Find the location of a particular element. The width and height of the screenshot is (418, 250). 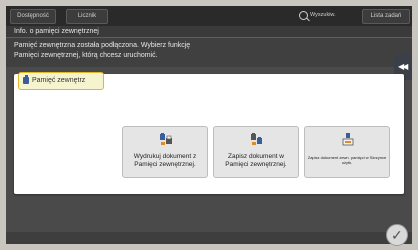

save-to-memory-icon is located at coordinates (256, 139).